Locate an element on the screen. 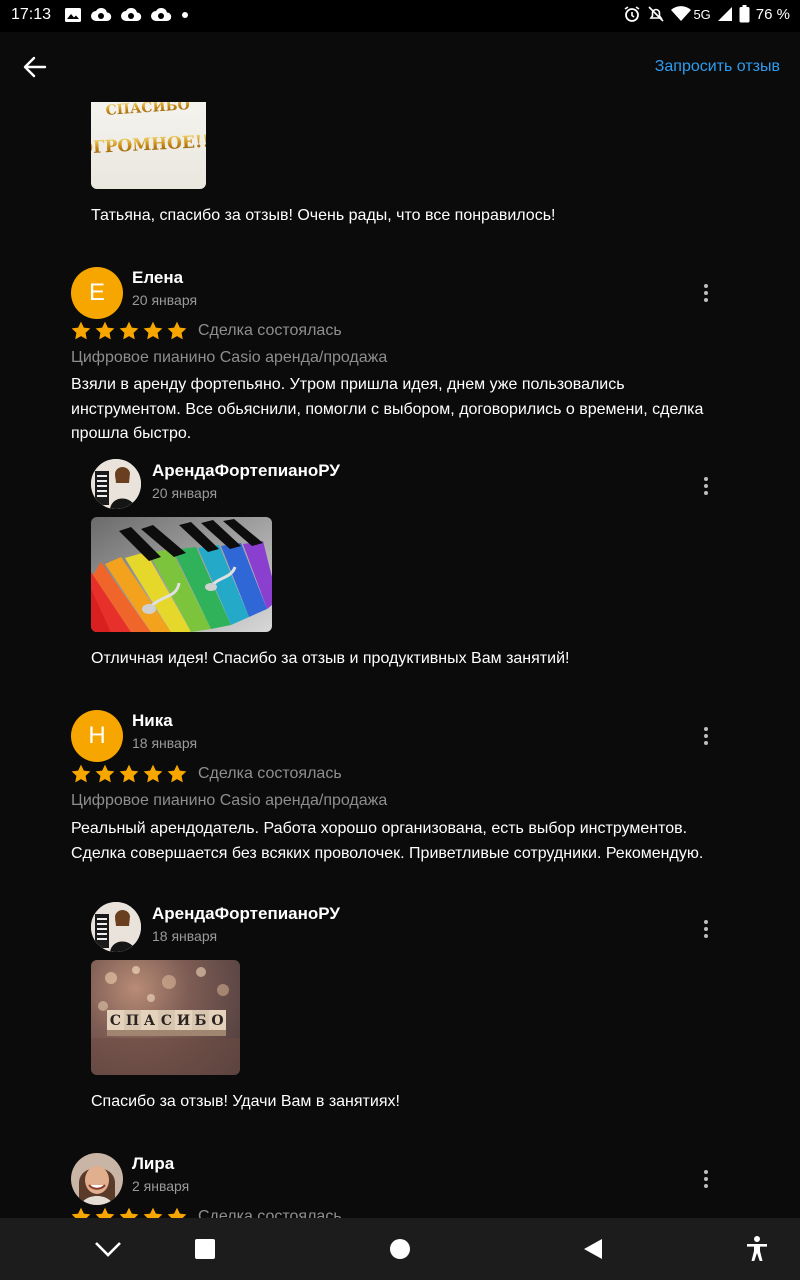 The width and height of the screenshot is (800, 1280). status-right: 5G 76 % is located at coordinates (706, 14).